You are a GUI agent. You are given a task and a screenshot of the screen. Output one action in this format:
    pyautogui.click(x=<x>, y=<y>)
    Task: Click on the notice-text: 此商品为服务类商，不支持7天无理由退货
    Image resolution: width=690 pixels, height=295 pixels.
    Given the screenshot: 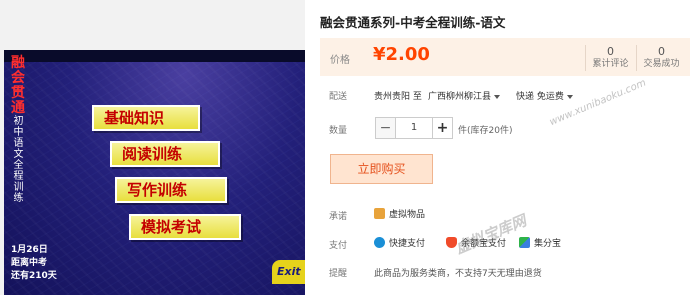 What is the action you would take?
    pyautogui.click(x=458, y=274)
    